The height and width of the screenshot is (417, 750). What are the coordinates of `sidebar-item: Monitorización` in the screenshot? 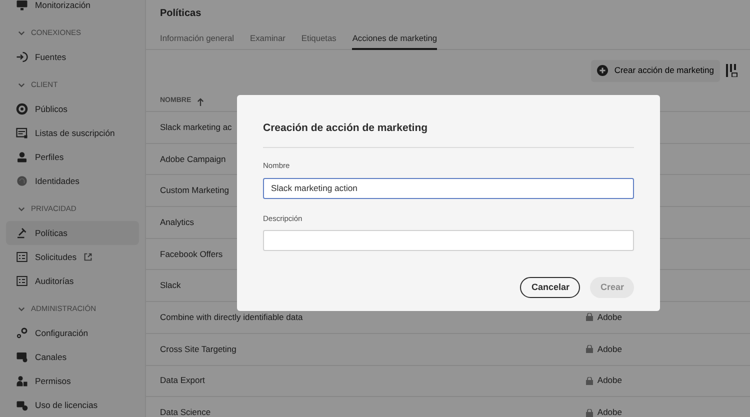 It's located at (72, 8).